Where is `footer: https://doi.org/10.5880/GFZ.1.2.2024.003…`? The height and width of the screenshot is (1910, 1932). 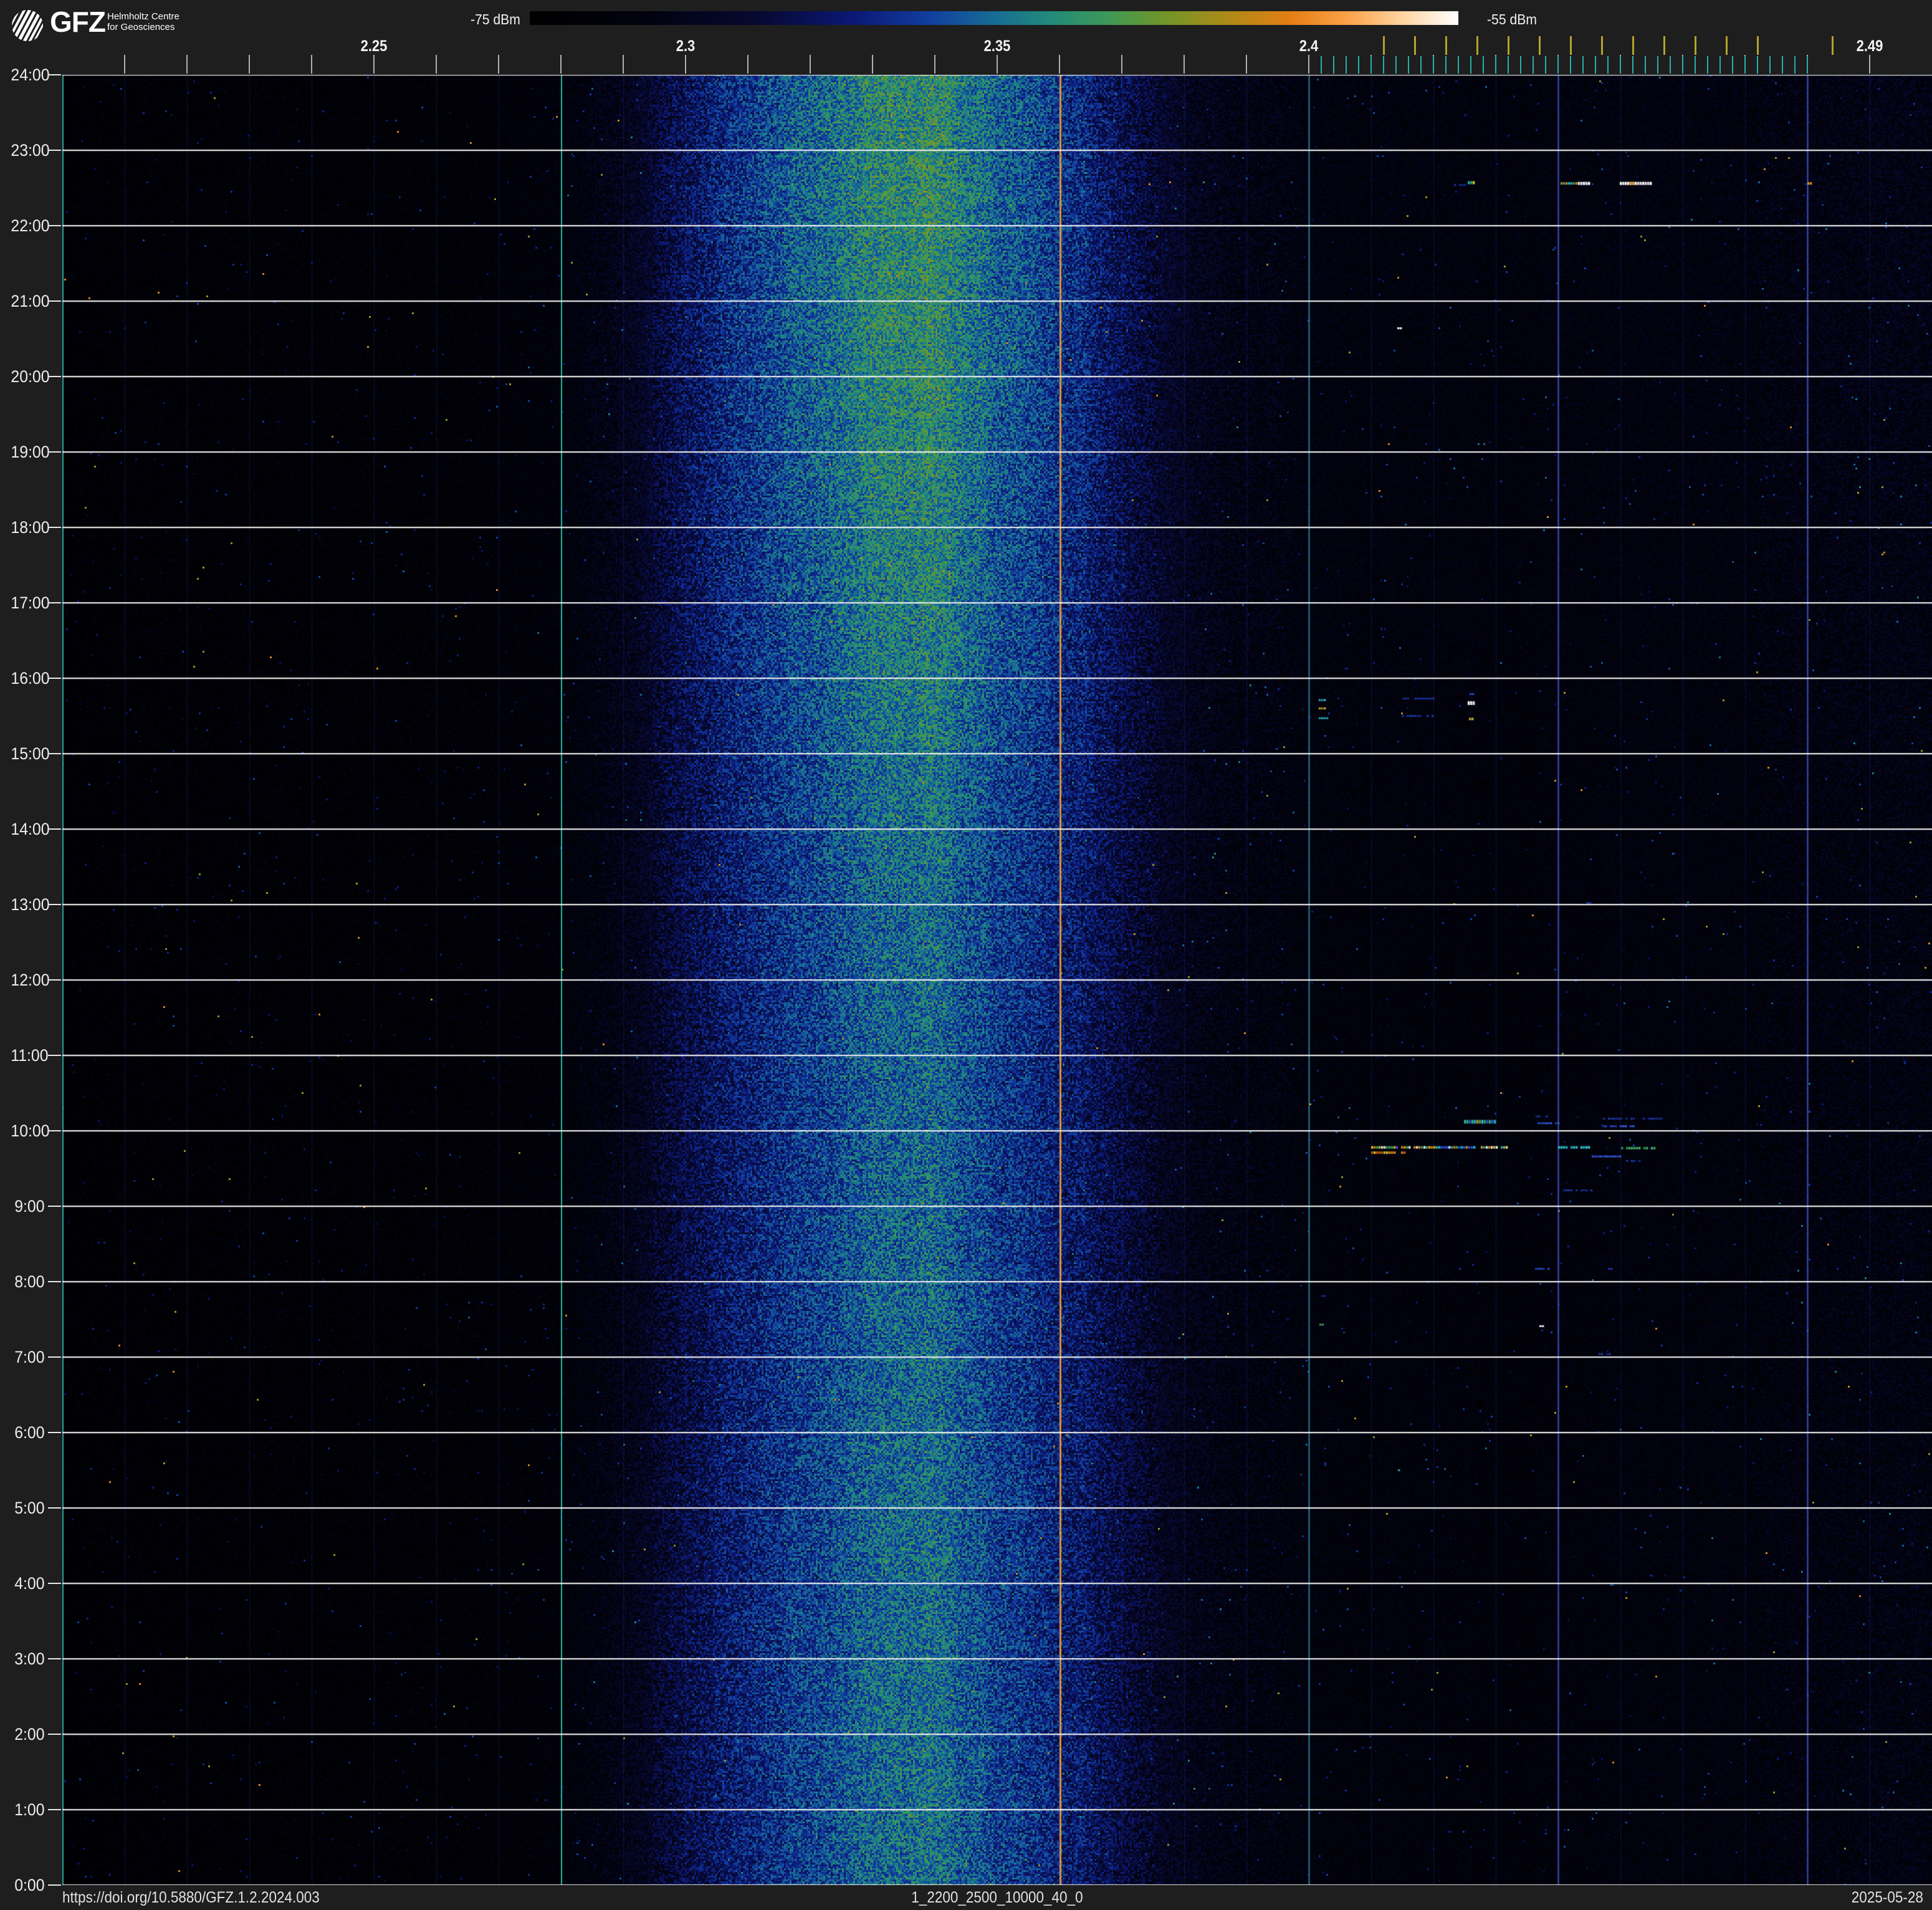 footer: https://doi.org/10.5880/GFZ.1.2.2024.003… is located at coordinates (966, 1899).